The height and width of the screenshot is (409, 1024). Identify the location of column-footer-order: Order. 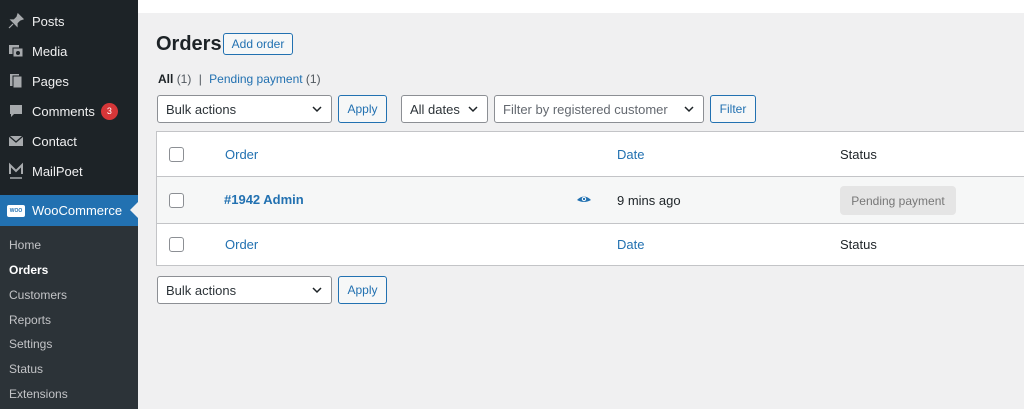
(241, 244).